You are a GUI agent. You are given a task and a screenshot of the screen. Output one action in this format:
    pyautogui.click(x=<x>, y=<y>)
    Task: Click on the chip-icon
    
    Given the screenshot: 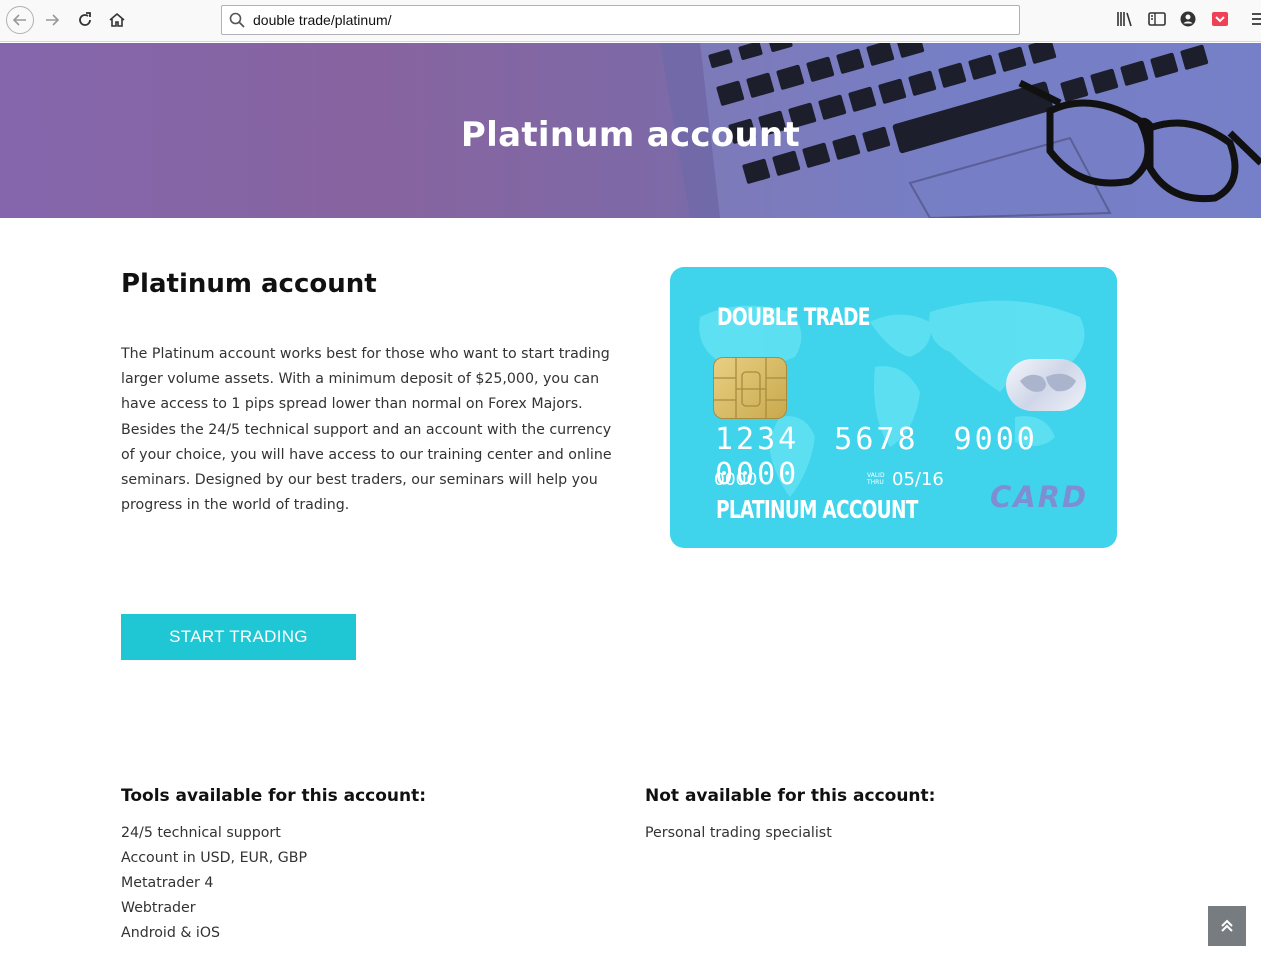 What is the action you would take?
    pyautogui.click(x=750, y=388)
    